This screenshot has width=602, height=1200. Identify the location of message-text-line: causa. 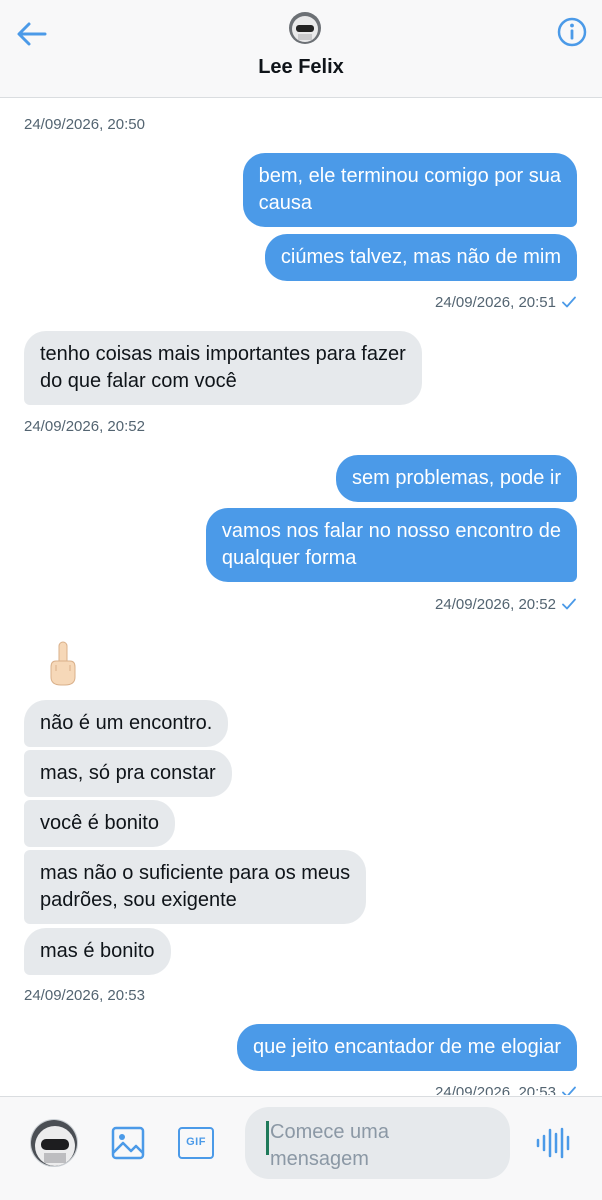
(285, 203).